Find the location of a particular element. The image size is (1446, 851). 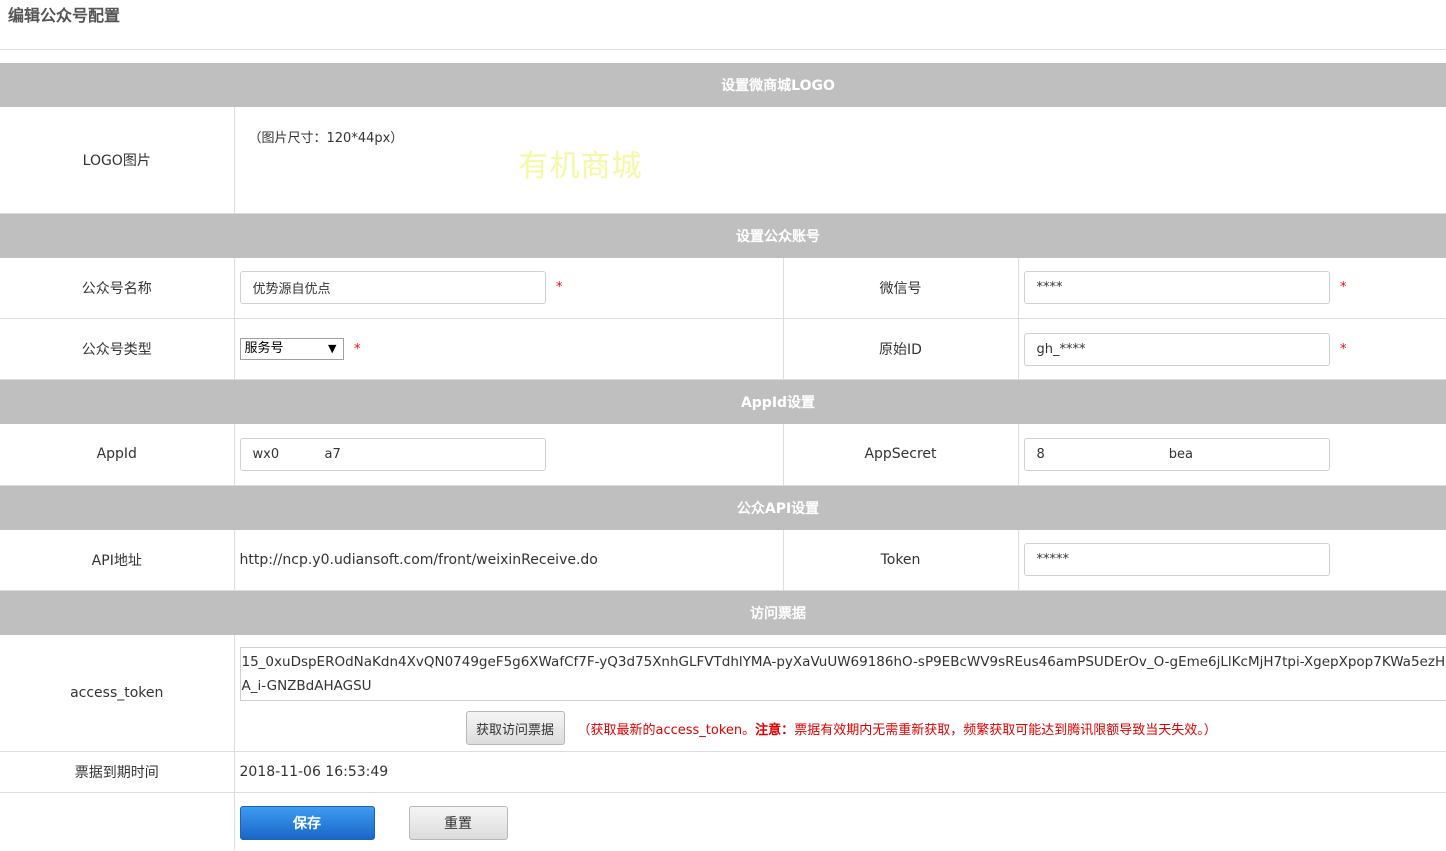

wechat-id-cell: * is located at coordinates (1232, 288).